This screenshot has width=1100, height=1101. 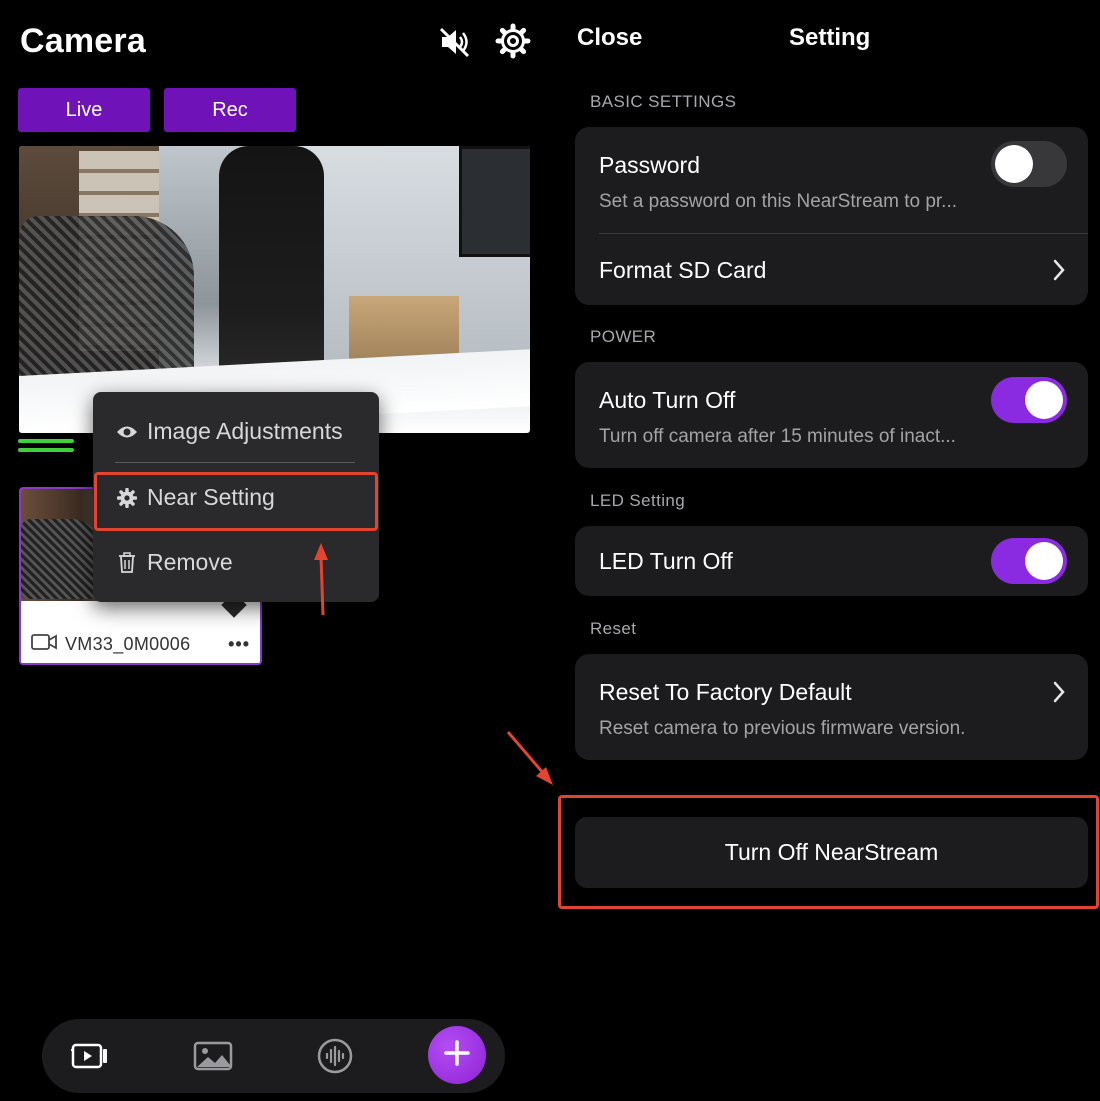 I want to click on auto-turn-off-toggle, so click(x=1029, y=400).